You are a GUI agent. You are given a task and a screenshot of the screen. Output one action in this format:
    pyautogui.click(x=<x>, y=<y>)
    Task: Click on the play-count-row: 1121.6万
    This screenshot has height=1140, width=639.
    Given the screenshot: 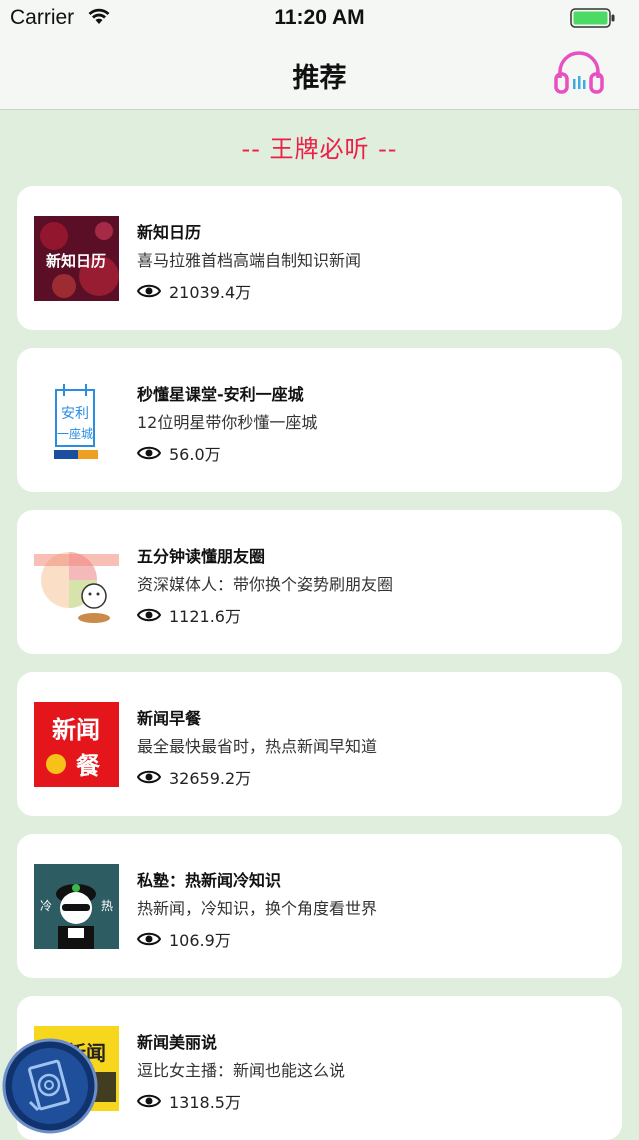 What is the action you would take?
    pyautogui.click(x=189, y=615)
    